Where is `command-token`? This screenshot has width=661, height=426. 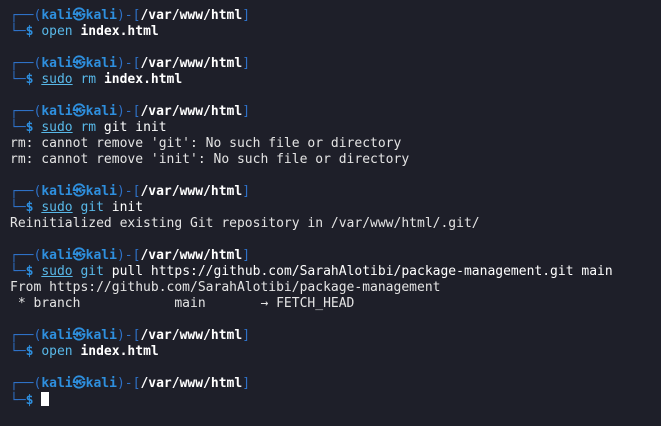 command-token is located at coordinates (100, 79).